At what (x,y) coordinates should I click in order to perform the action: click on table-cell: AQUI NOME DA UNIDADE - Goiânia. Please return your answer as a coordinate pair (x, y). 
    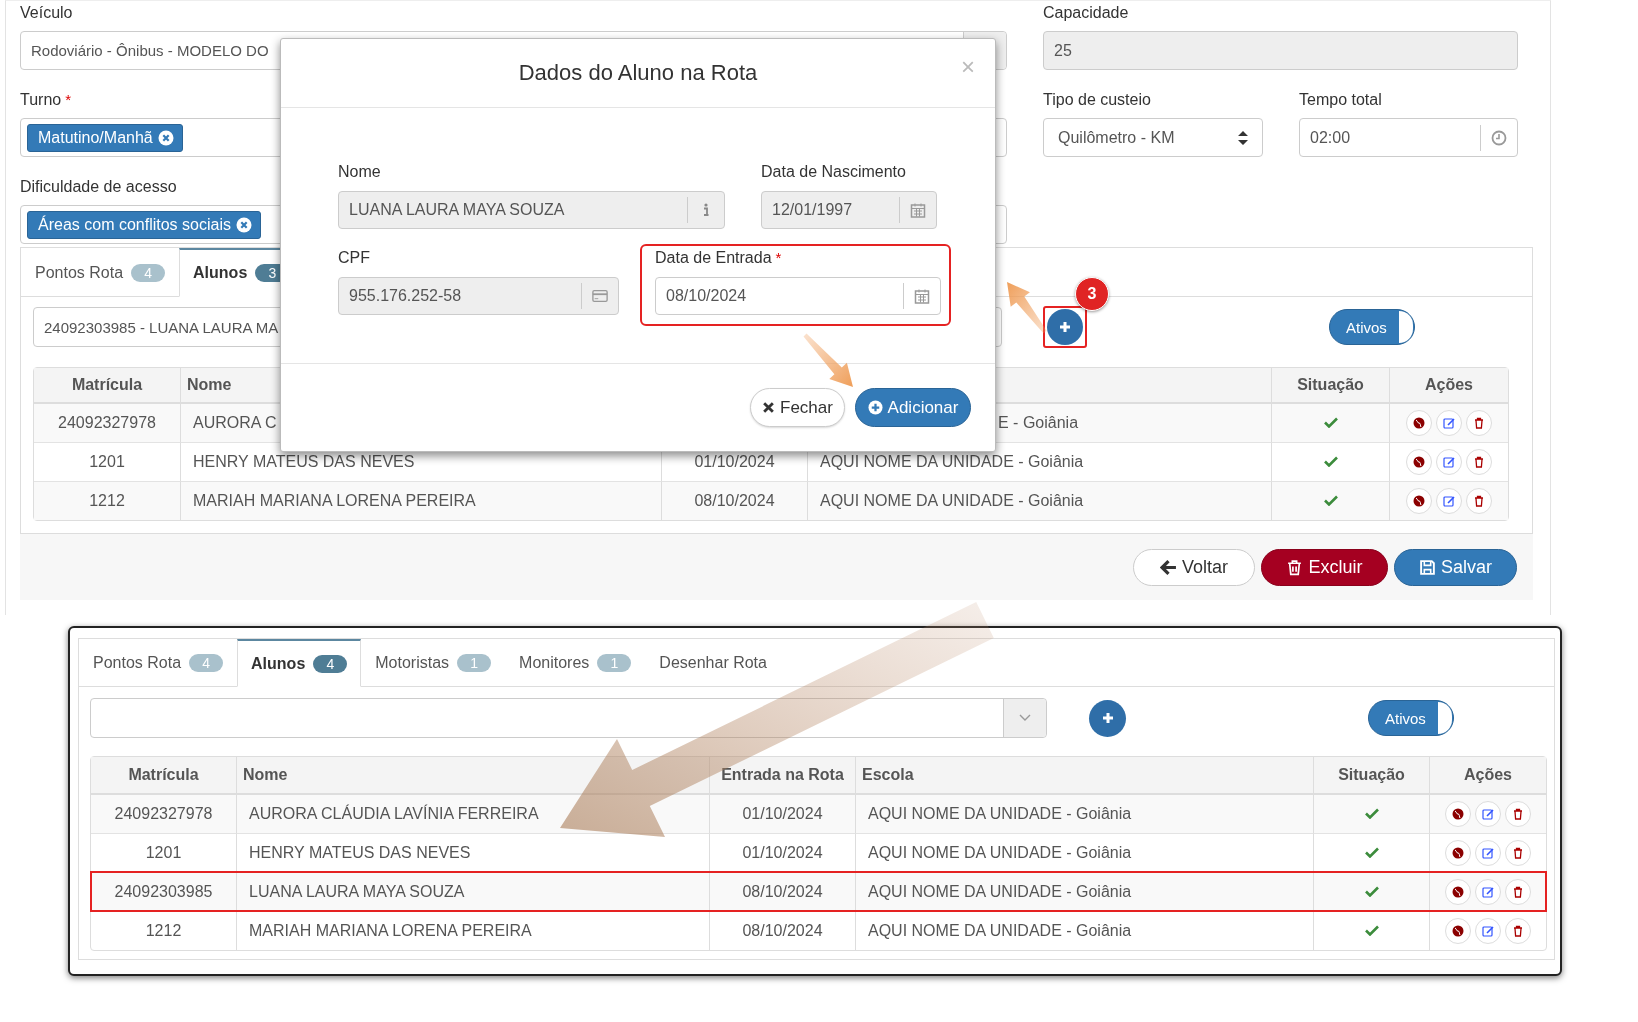
    Looking at the image, I should click on (1085, 891).